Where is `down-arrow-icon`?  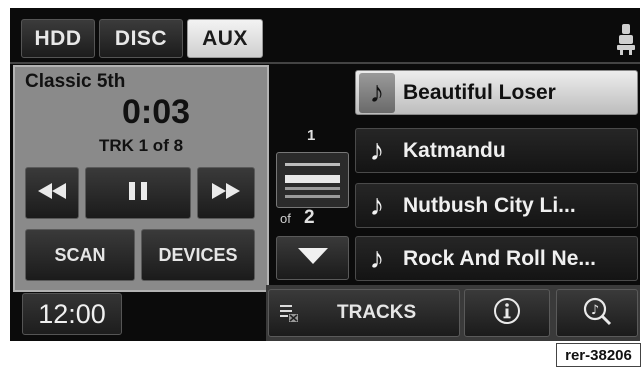 down-arrow-icon is located at coordinates (313, 258).